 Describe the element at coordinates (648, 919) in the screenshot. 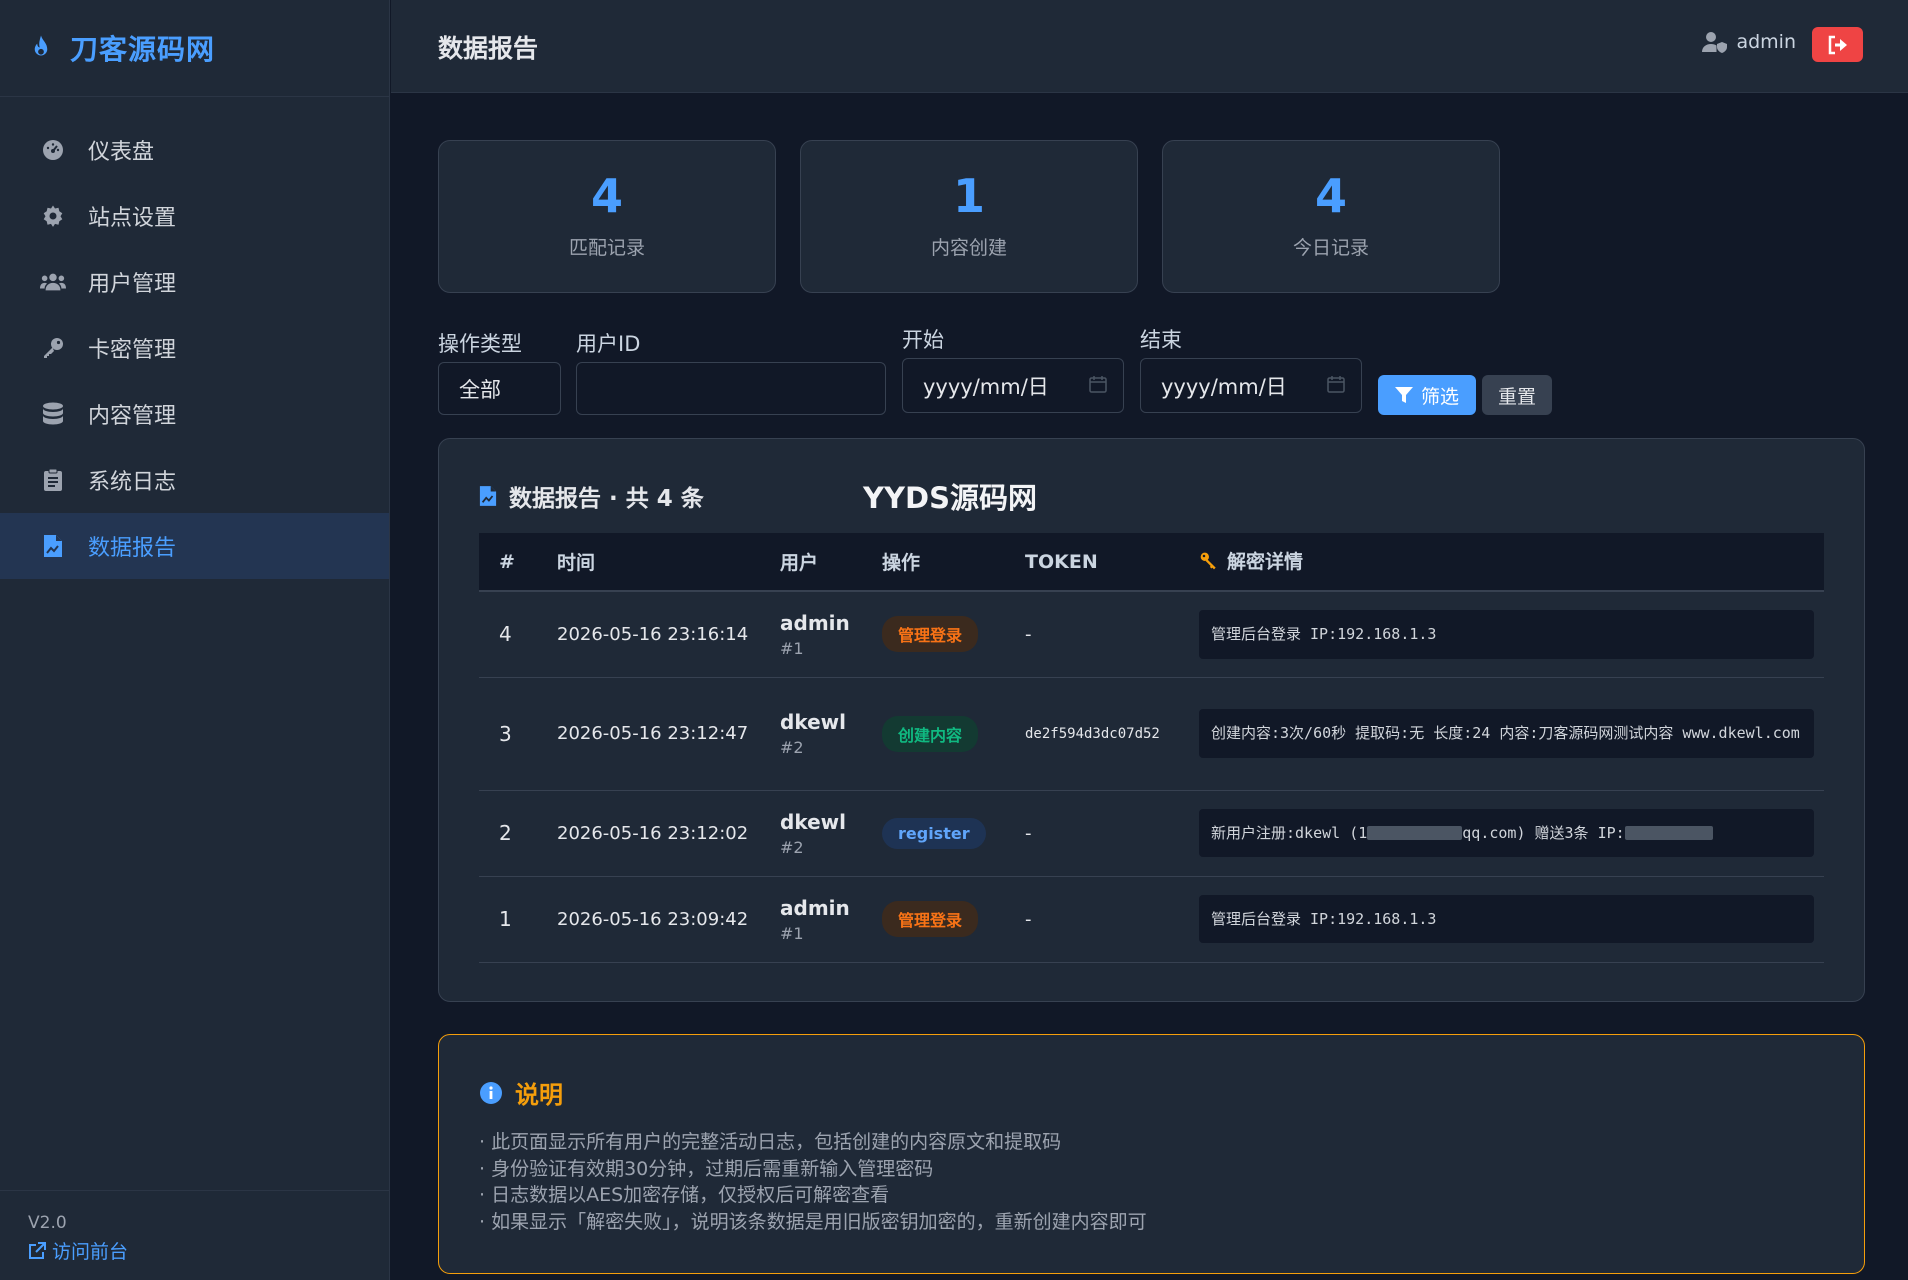

I see `row-time: 2026-05-16 23:09:42` at that location.